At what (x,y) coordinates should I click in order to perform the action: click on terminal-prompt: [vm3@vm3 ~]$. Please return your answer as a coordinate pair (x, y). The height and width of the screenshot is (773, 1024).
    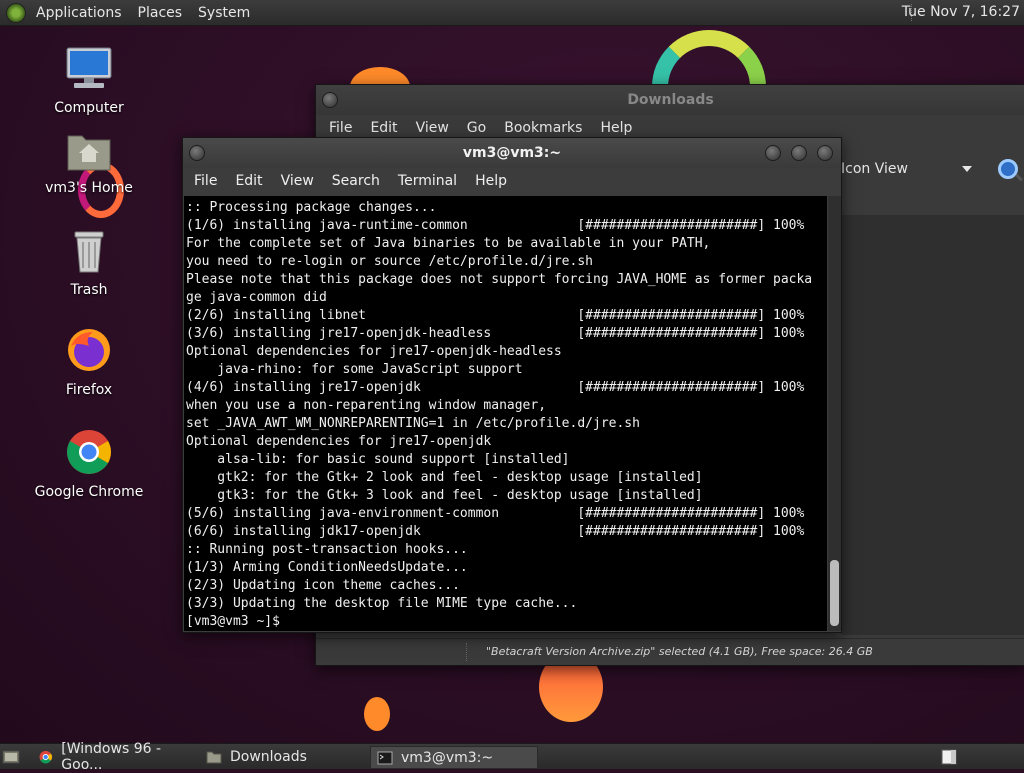
    Looking at the image, I should click on (237, 621).